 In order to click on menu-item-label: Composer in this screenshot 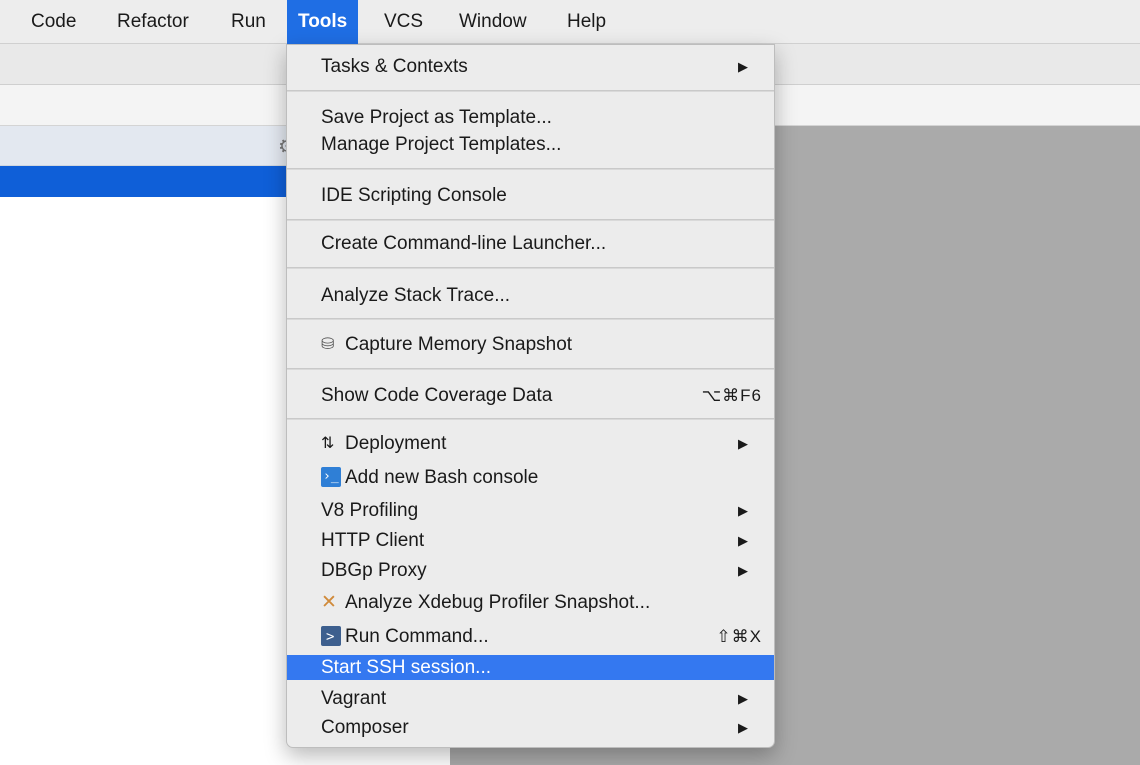, I will do `click(365, 727)`.